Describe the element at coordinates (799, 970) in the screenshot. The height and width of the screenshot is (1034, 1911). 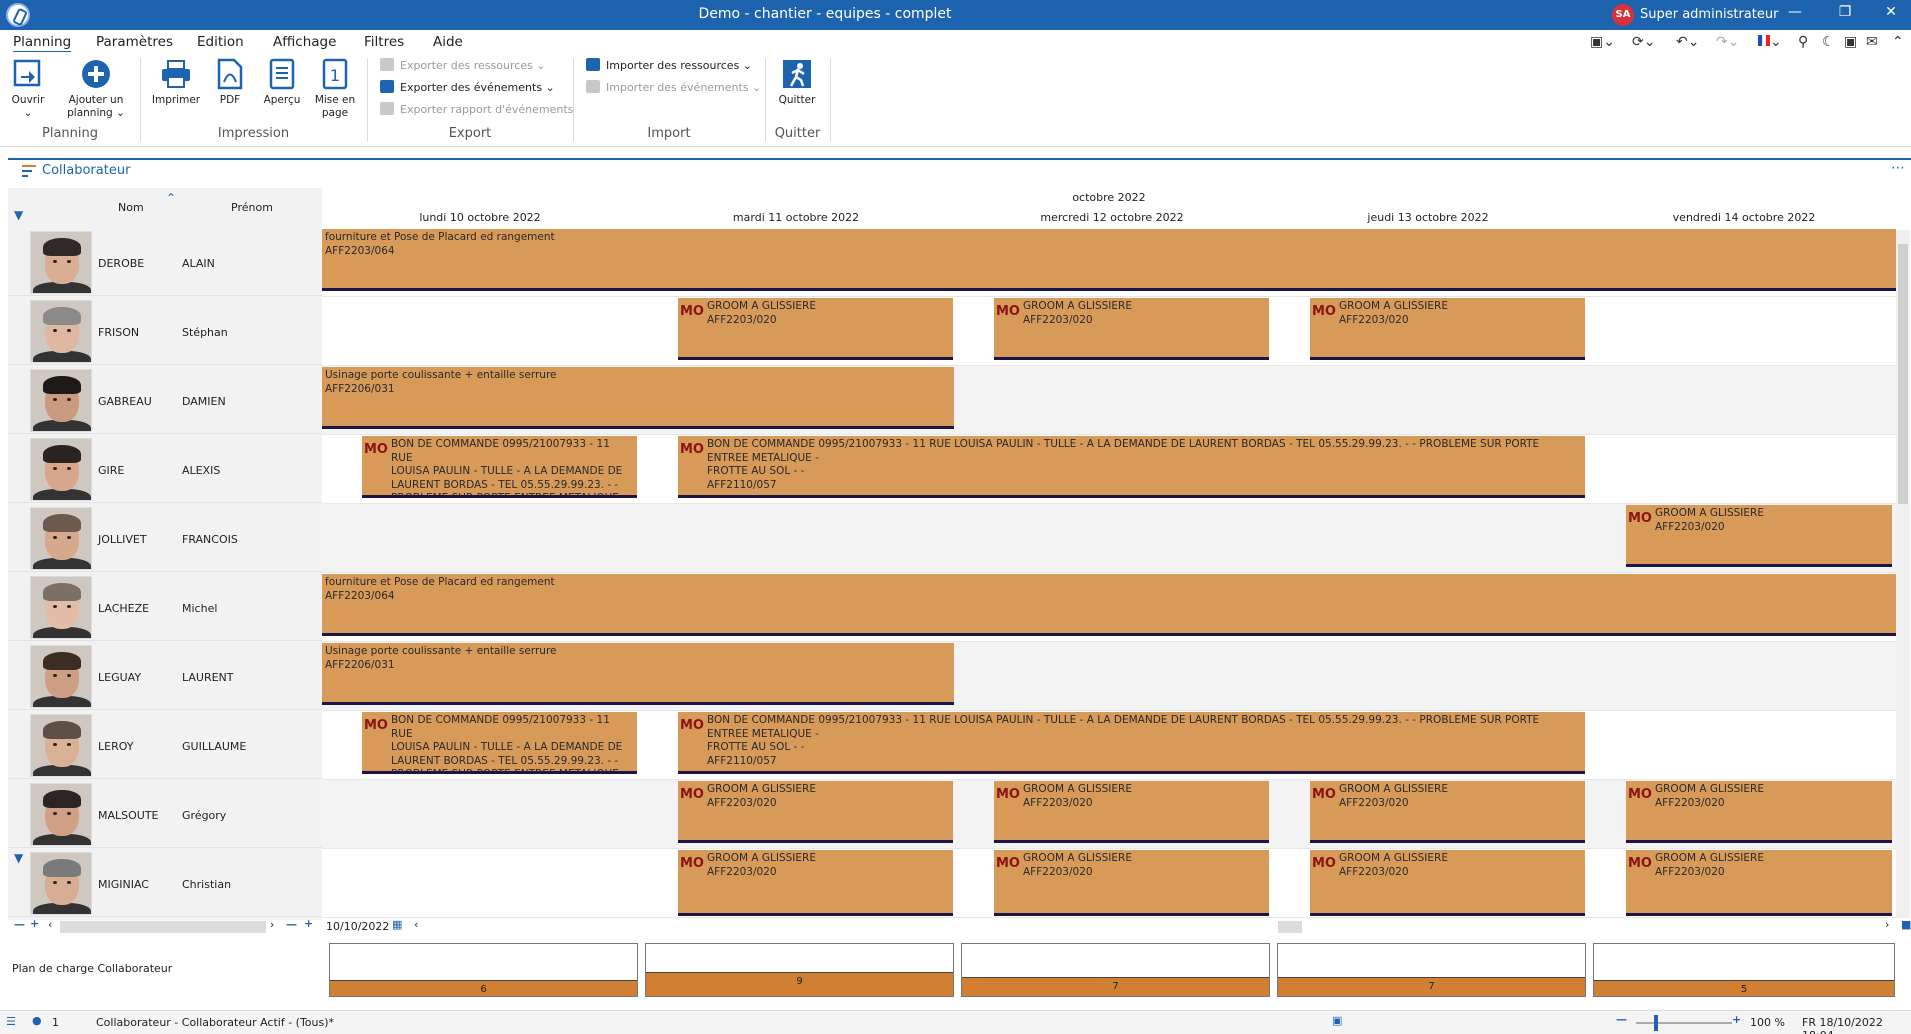
I see `load-bar: 9` at that location.